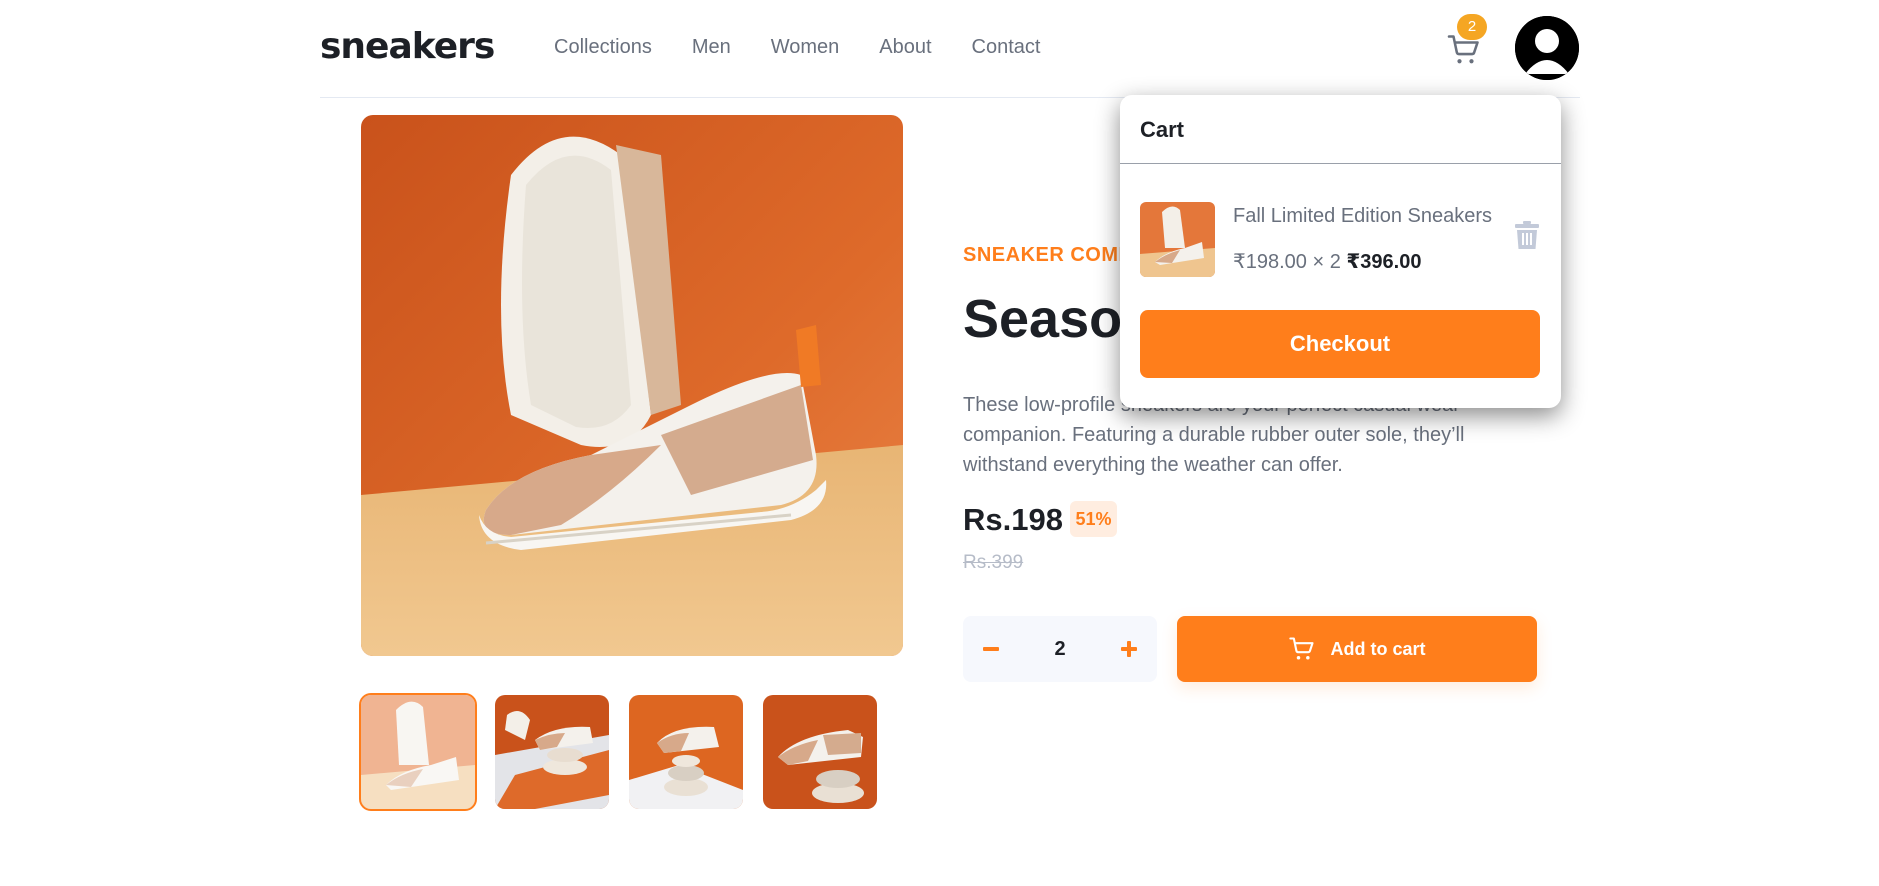  Describe the element at coordinates (1302, 648) in the screenshot. I see `cart-icon` at that location.